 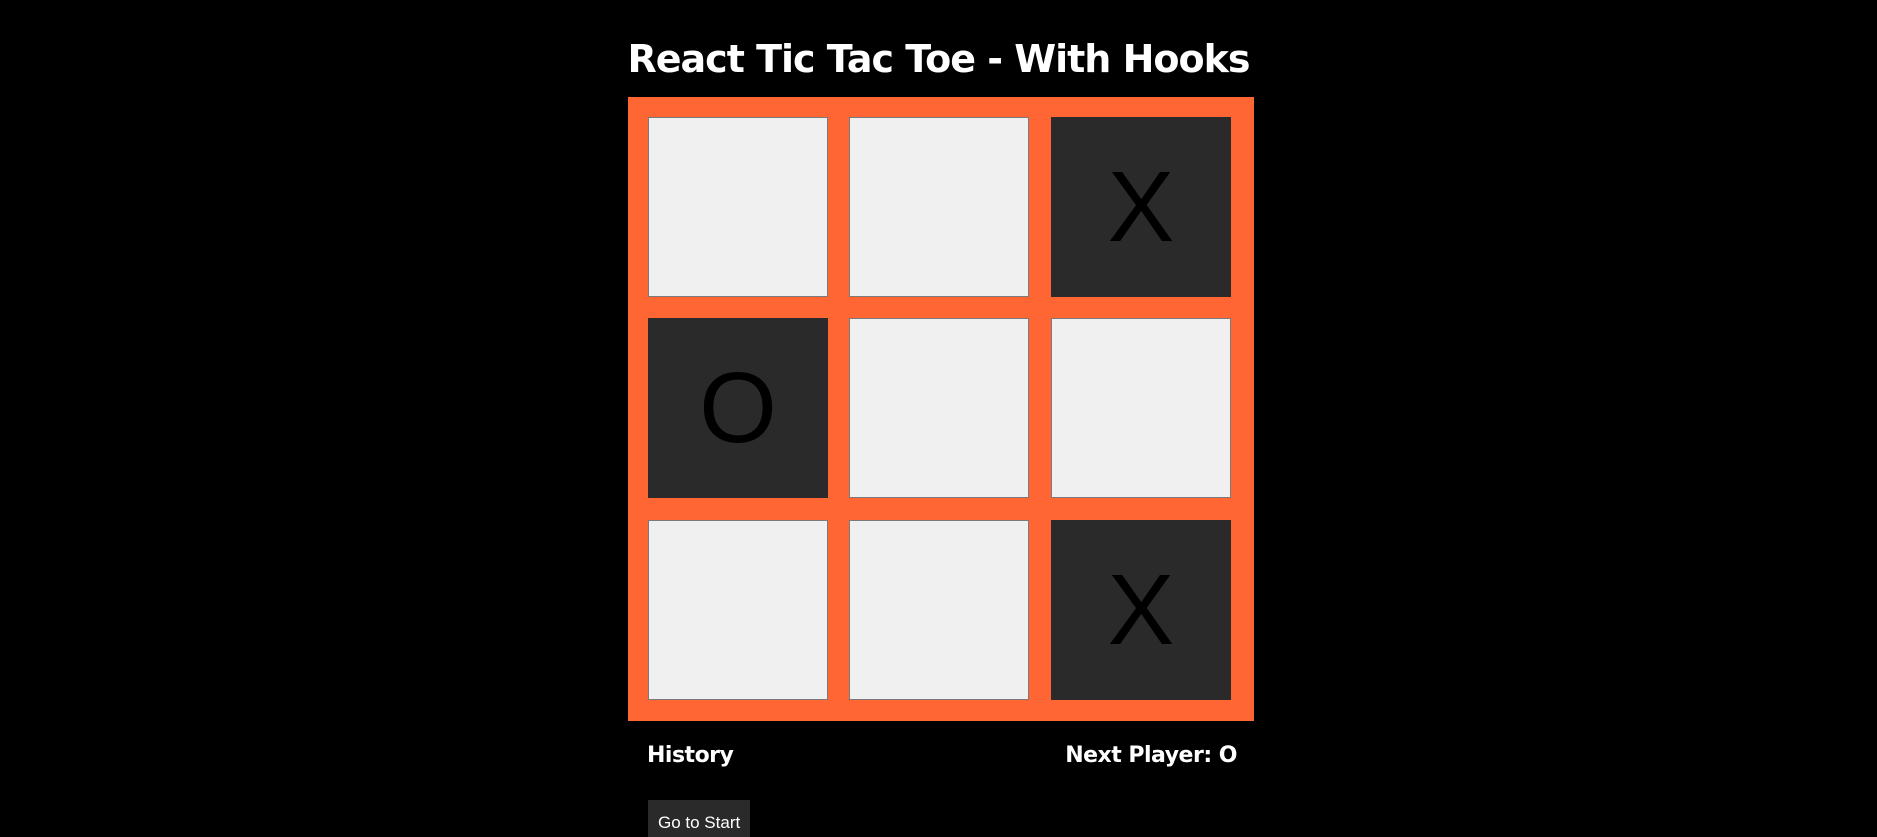 I want to click on next-player-status: Next Player: O, so click(x=1151, y=755).